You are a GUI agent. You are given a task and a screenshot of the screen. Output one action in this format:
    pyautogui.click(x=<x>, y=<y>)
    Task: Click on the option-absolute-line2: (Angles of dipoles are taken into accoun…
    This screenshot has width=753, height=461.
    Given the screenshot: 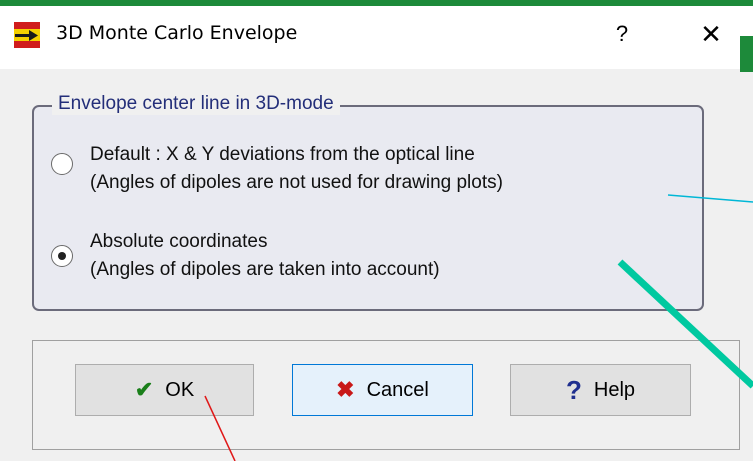 What is the action you would take?
    pyautogui.click(x=265, y=269)
    